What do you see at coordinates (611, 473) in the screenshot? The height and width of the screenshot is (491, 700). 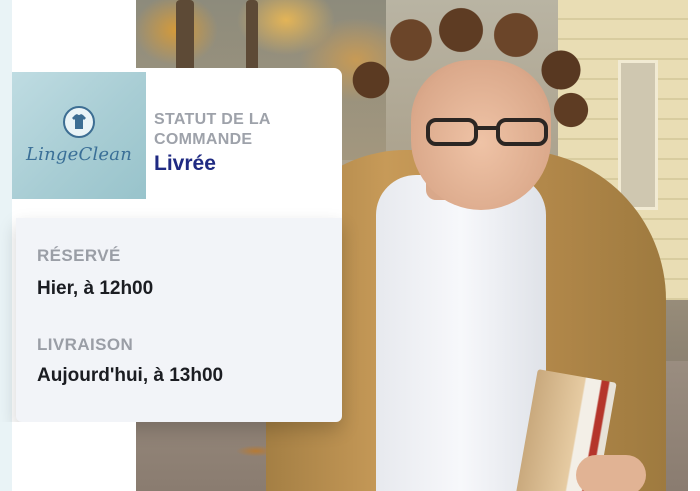 I see `photo-hand` at bounding box center [611, 473].